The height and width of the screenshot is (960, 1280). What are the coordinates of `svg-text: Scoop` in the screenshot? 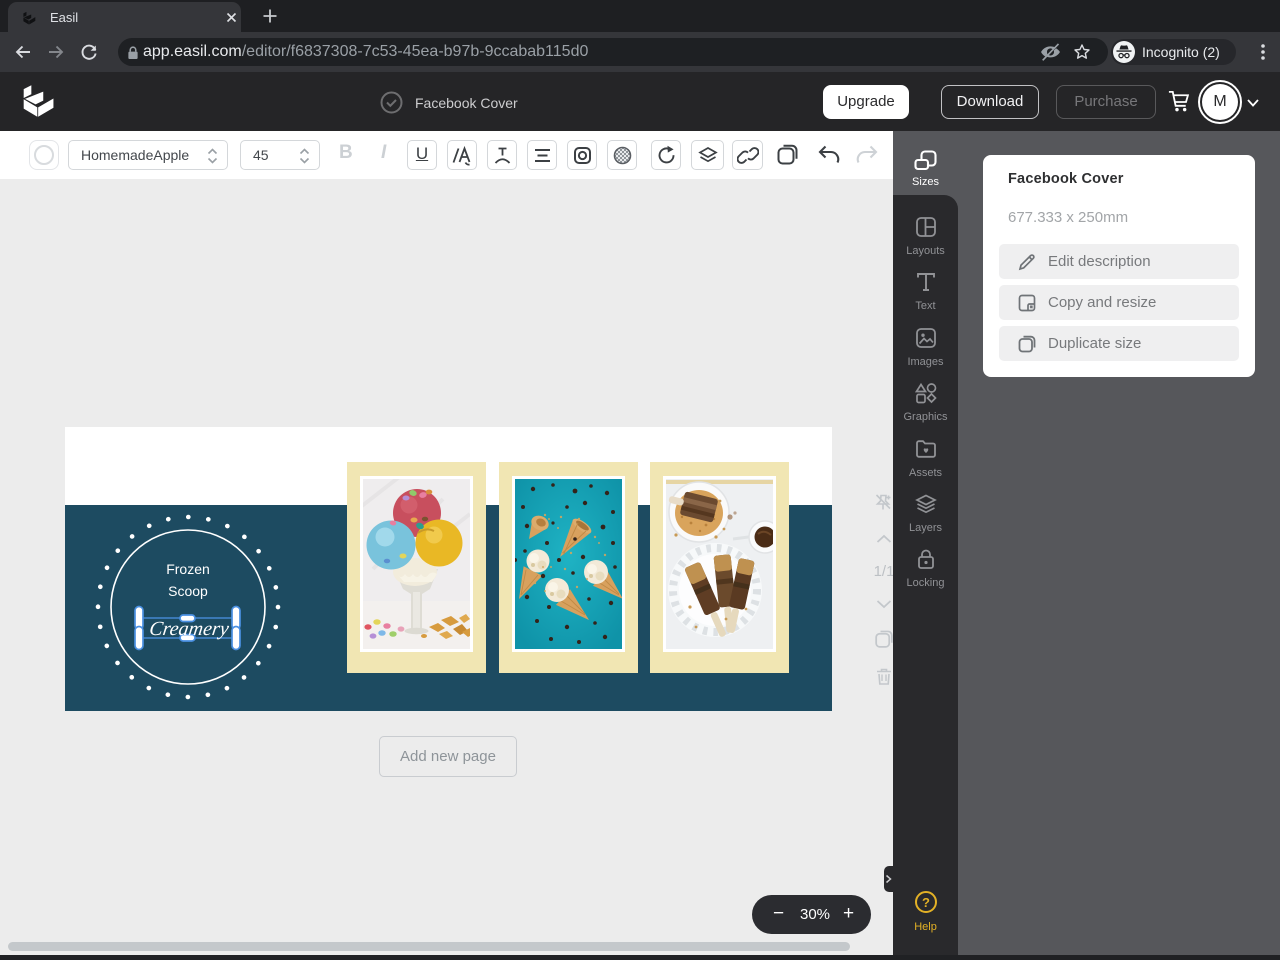 It's located at (188, 591).